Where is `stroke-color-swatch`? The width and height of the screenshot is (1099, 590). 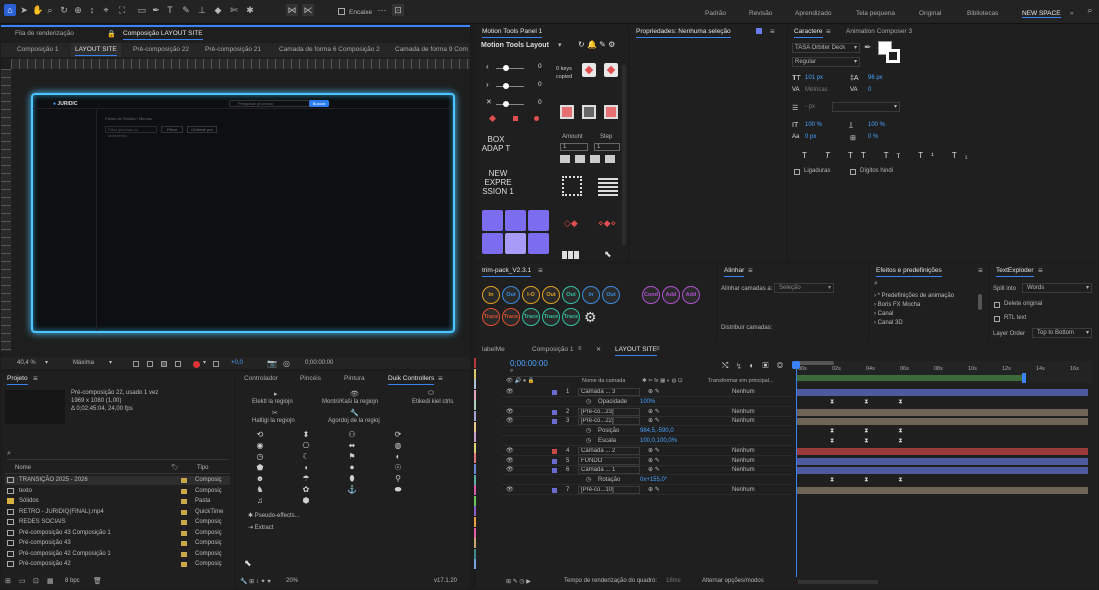
stroke-color-swatch is located at coordinates (589, 112).